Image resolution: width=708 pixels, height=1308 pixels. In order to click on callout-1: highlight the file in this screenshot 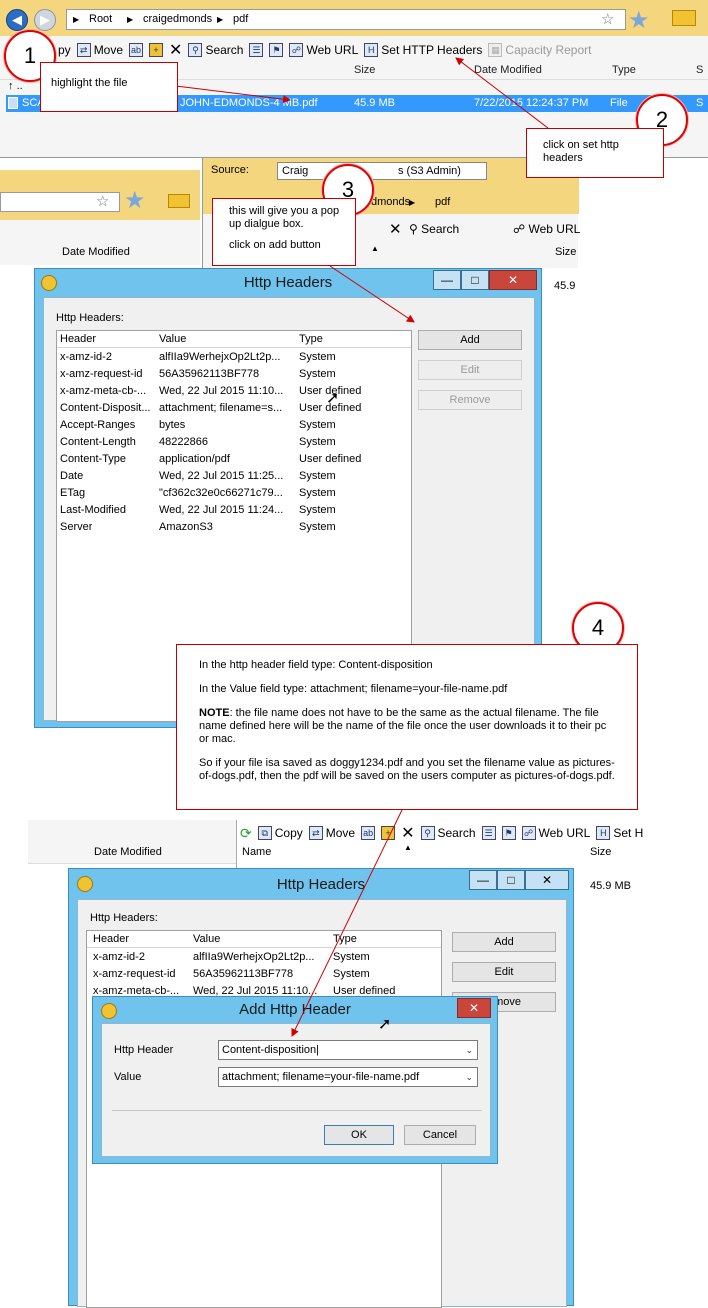, I will do `click(109, 87)`.